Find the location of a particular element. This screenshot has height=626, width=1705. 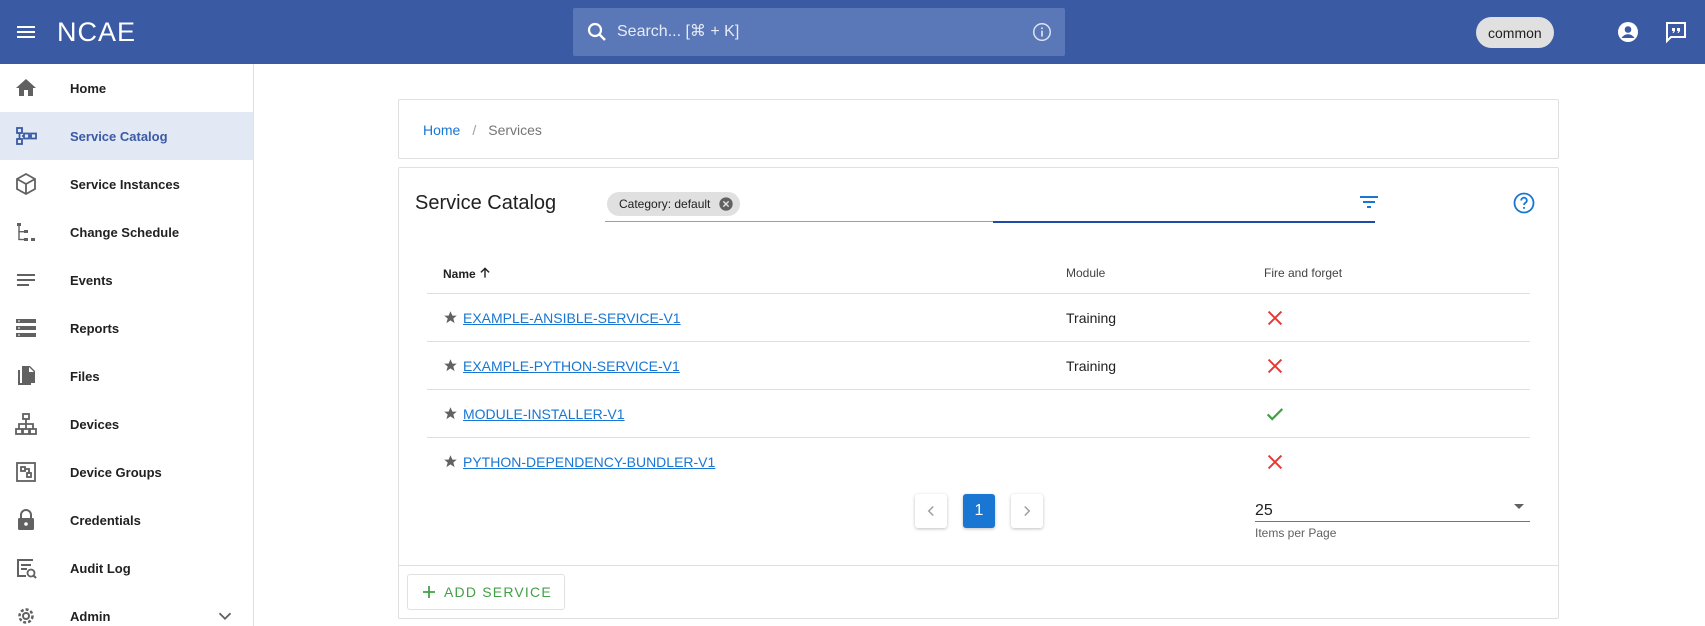

sidebar-item-label: Reports is located at coordinates (95, 328).